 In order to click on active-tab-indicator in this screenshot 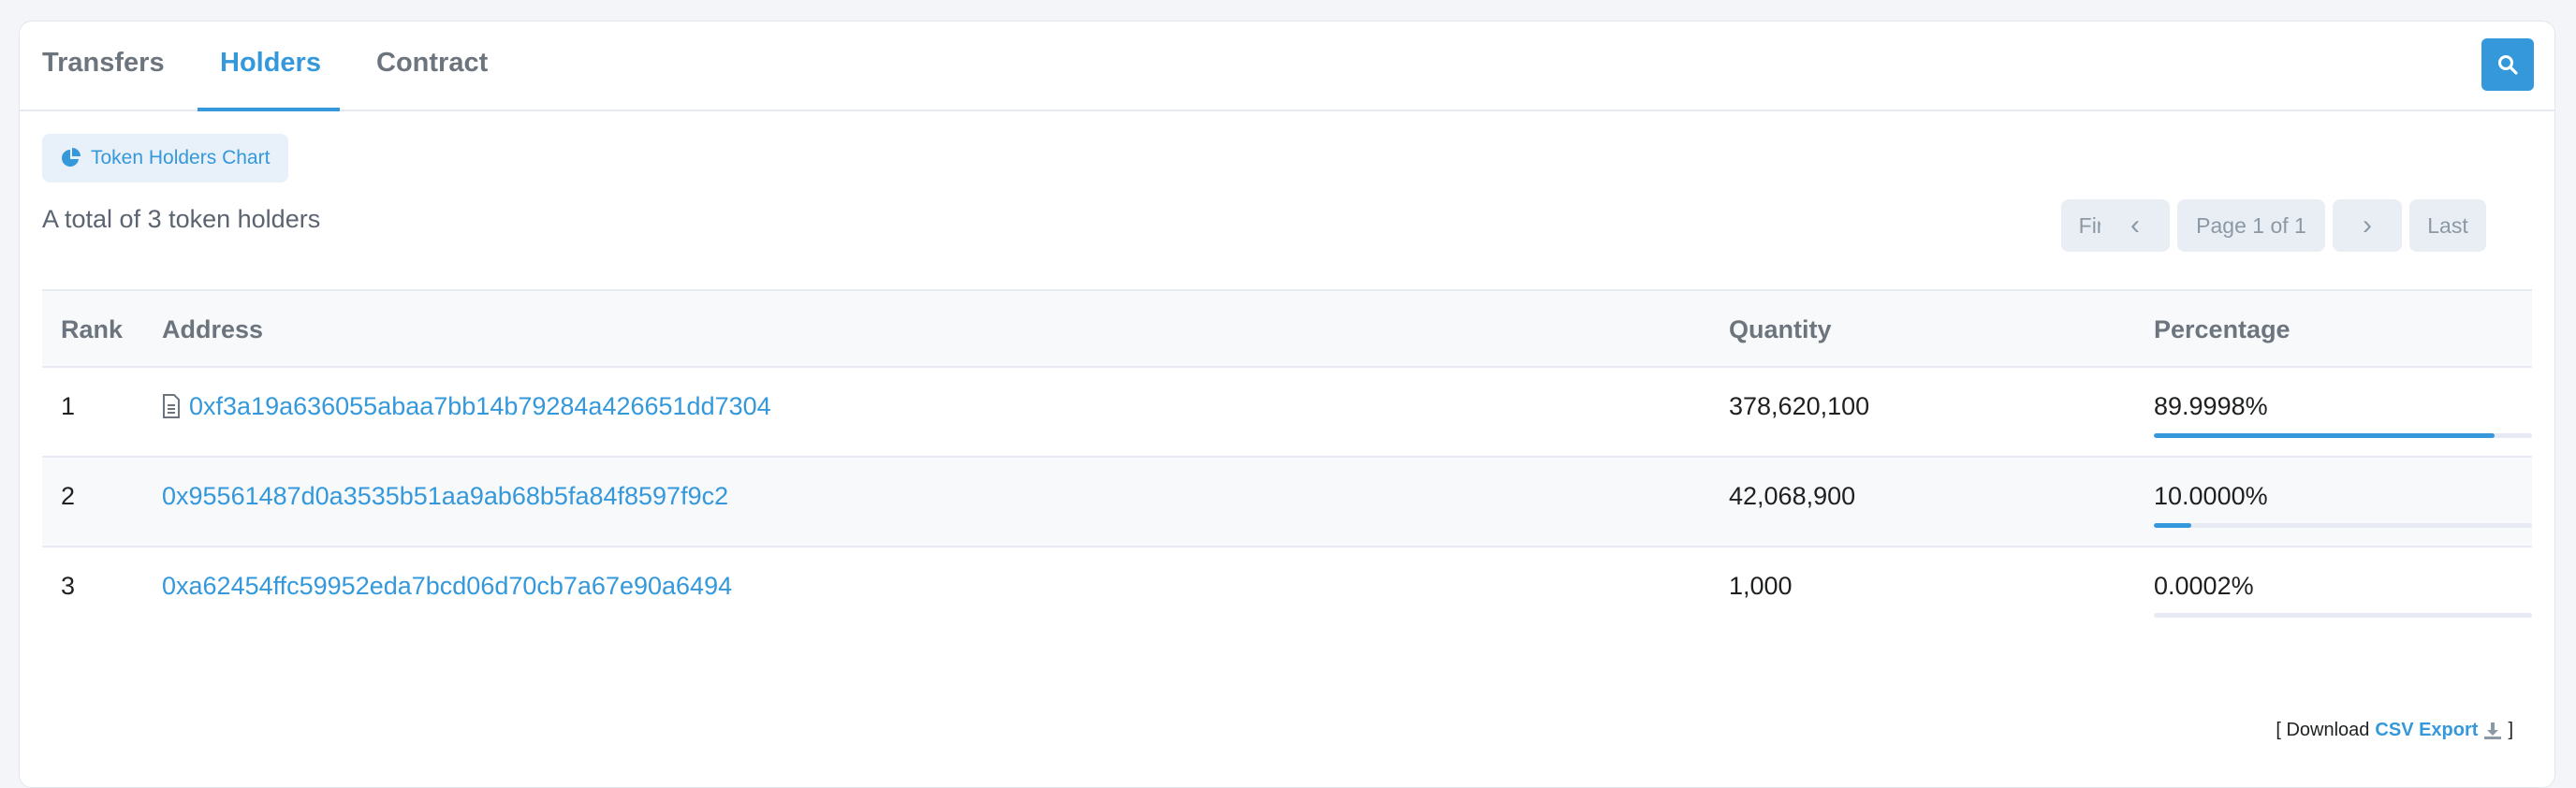, I will do `click(269, 109)`.